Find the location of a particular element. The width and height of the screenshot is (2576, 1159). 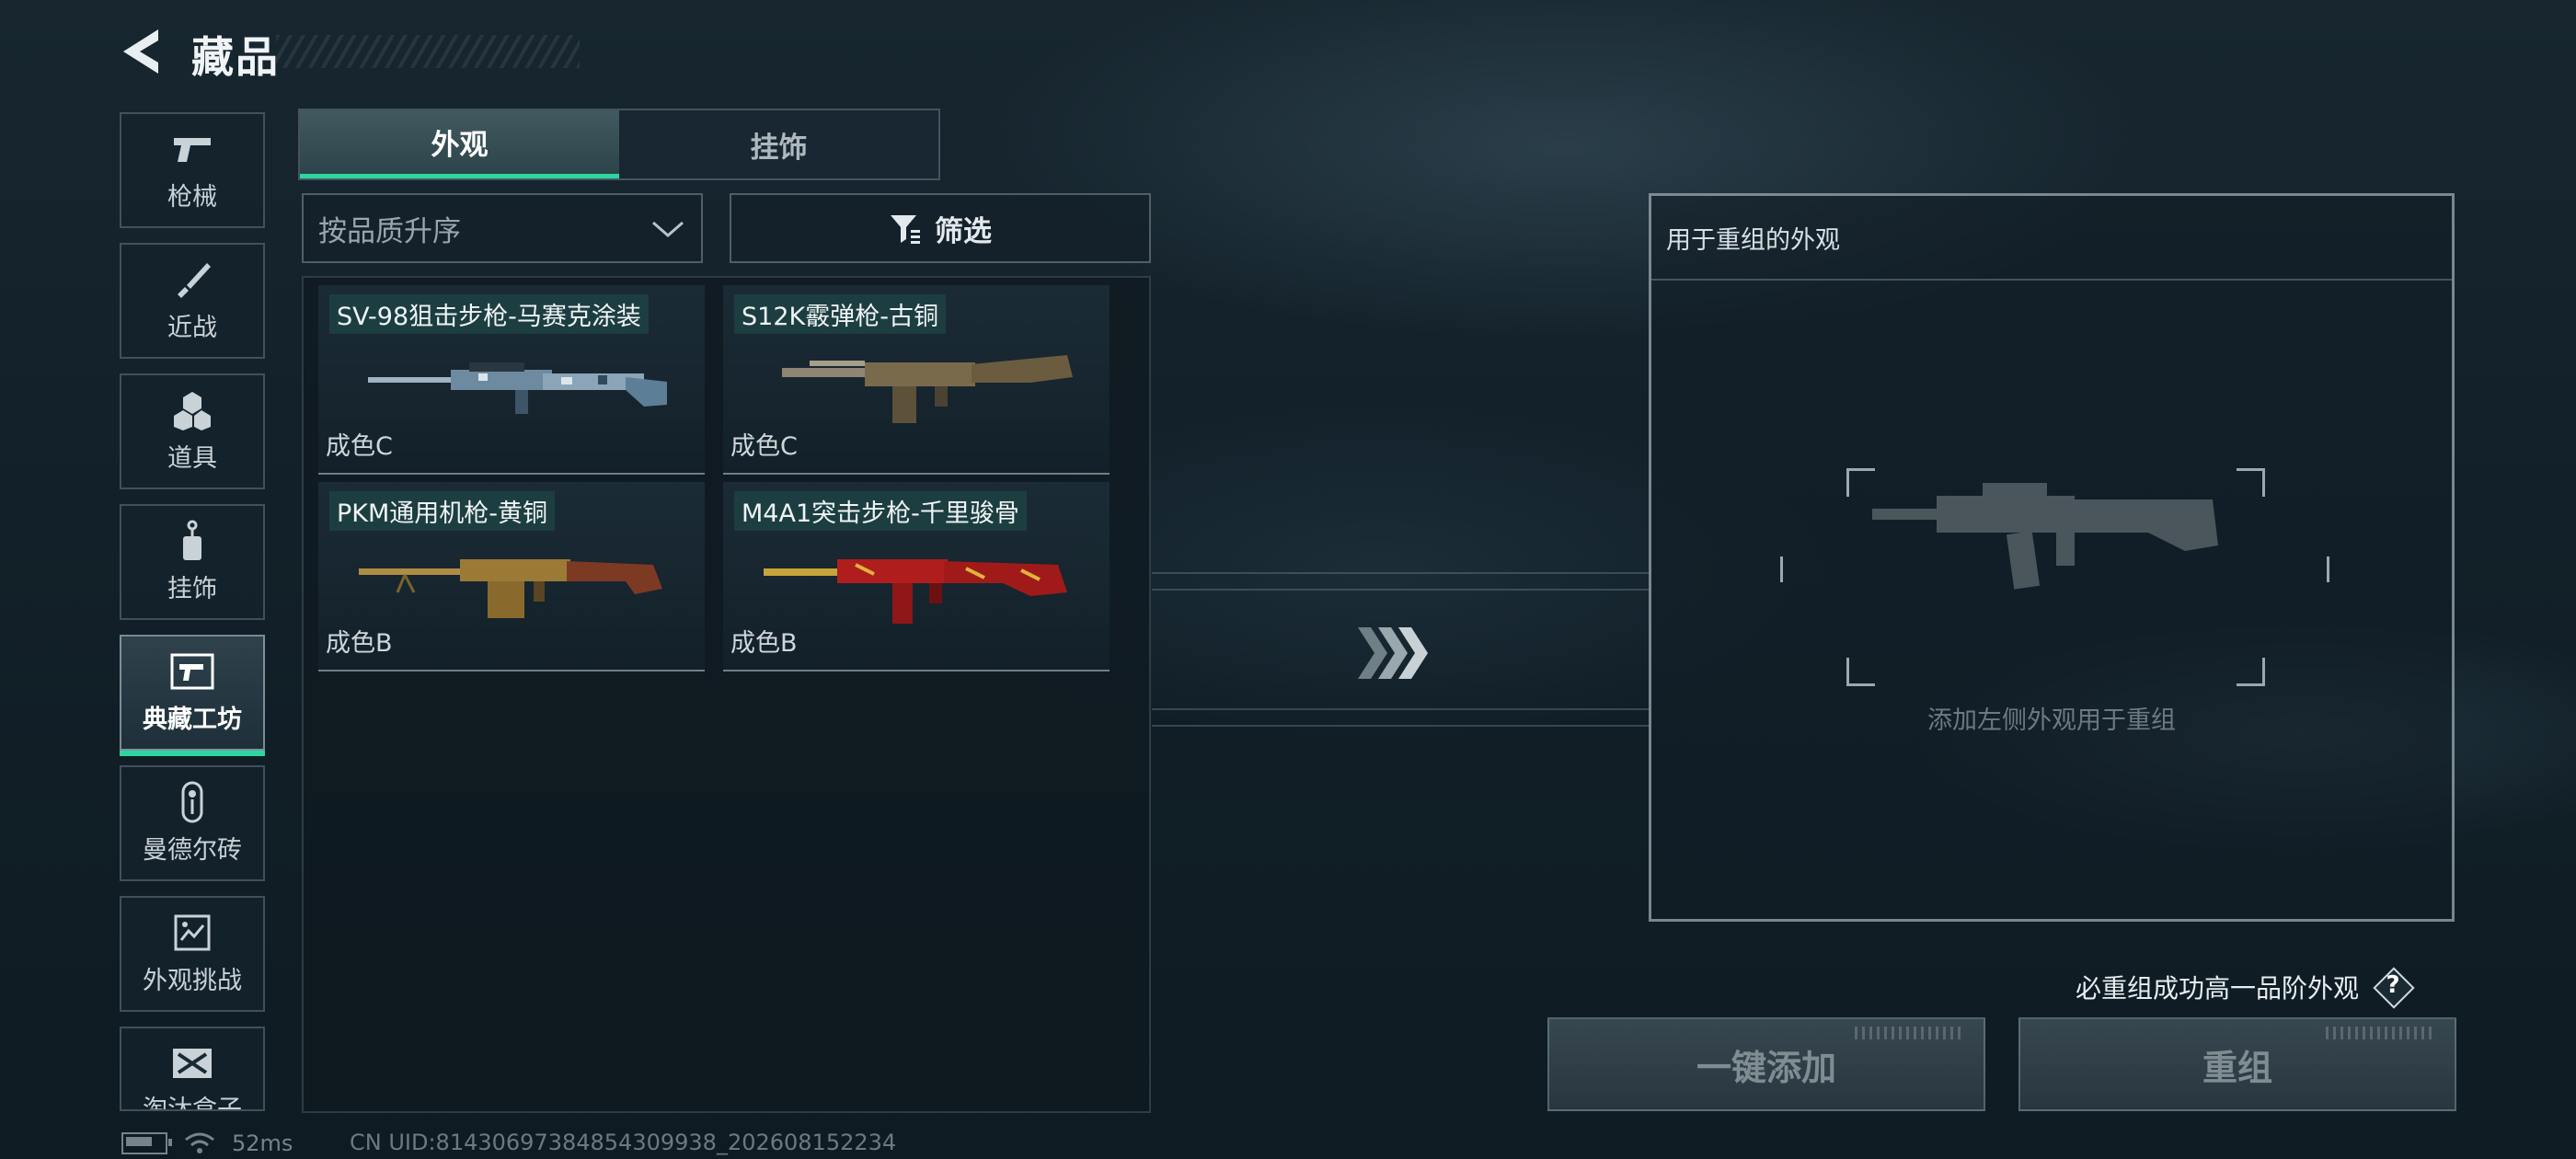

add-all-label: 一键添加 is located at coordinates (1766, 1067).